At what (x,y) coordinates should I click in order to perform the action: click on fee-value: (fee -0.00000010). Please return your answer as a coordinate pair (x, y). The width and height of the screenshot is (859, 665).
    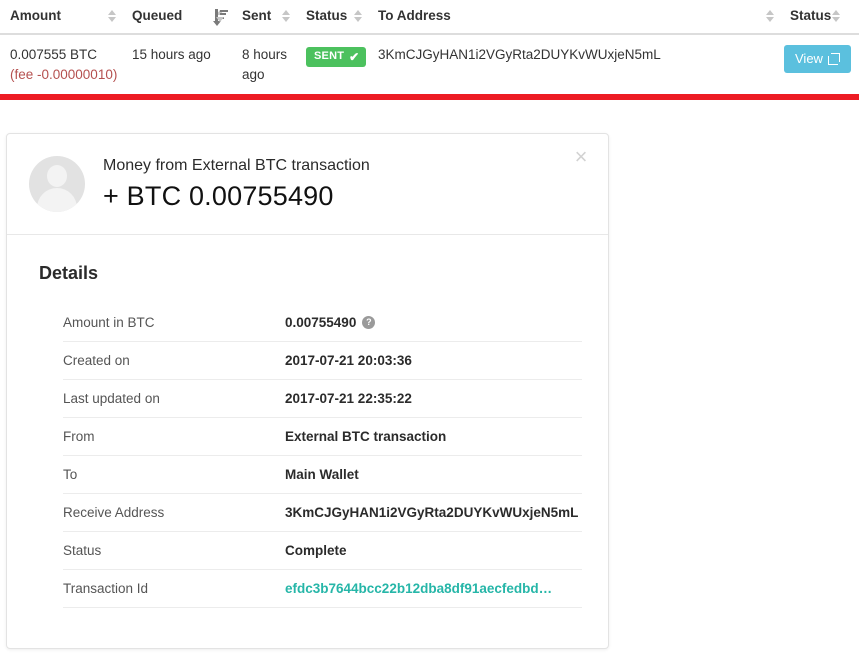
    Looking at the image, I should click on (64, 74).